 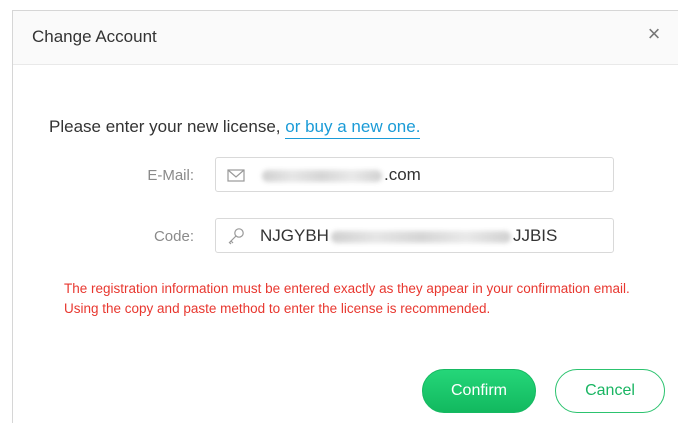 I want to click on prompt-text: Please enter your new license,, so click(x=165, y=126).